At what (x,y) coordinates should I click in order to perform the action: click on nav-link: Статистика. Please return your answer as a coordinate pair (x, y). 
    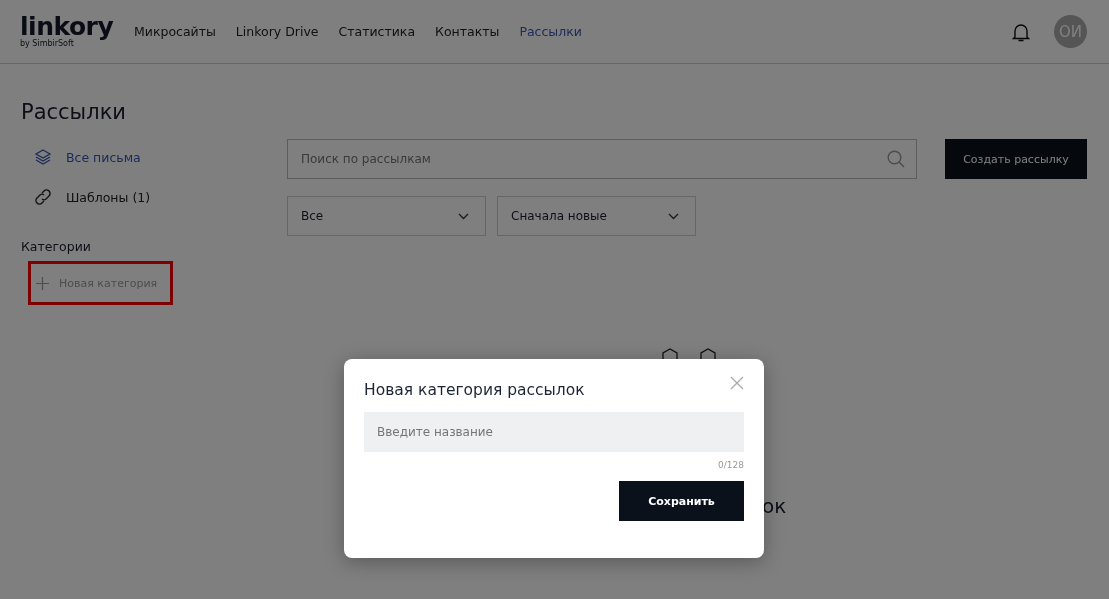
    Looking at the image, I should click on (377, 31).